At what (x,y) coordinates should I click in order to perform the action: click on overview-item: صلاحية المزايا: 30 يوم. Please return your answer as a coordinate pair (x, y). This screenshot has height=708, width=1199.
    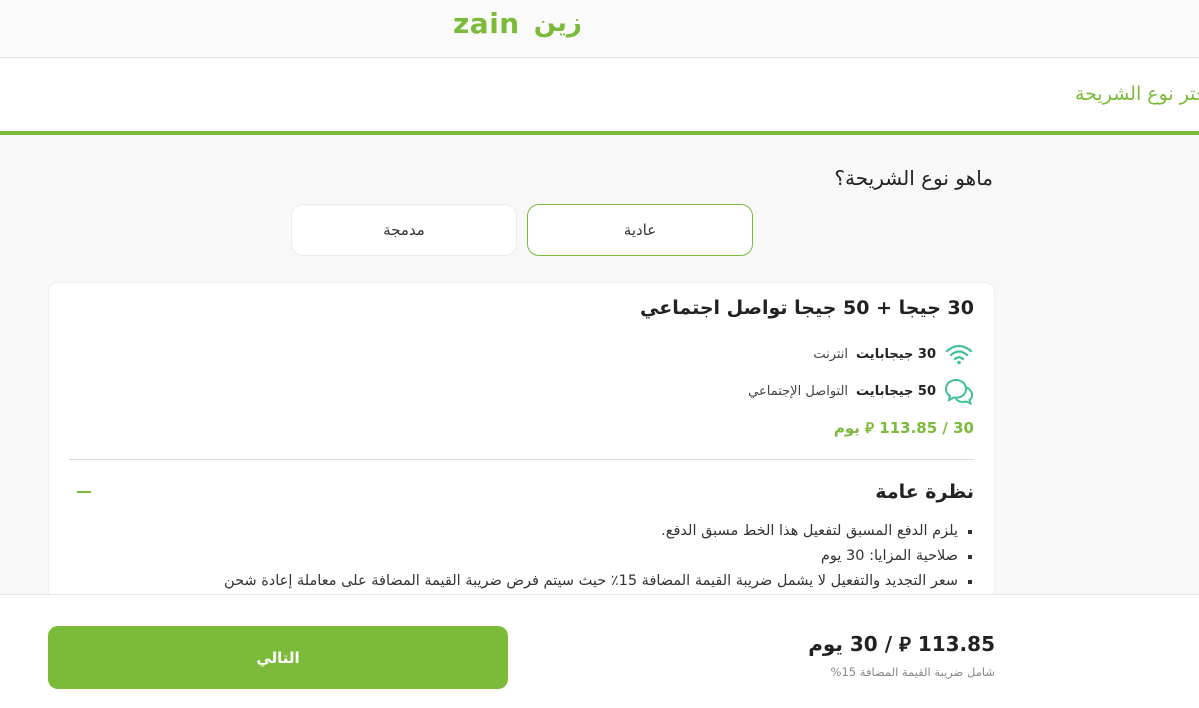
    Looking at the image, I should click on (599, 556).